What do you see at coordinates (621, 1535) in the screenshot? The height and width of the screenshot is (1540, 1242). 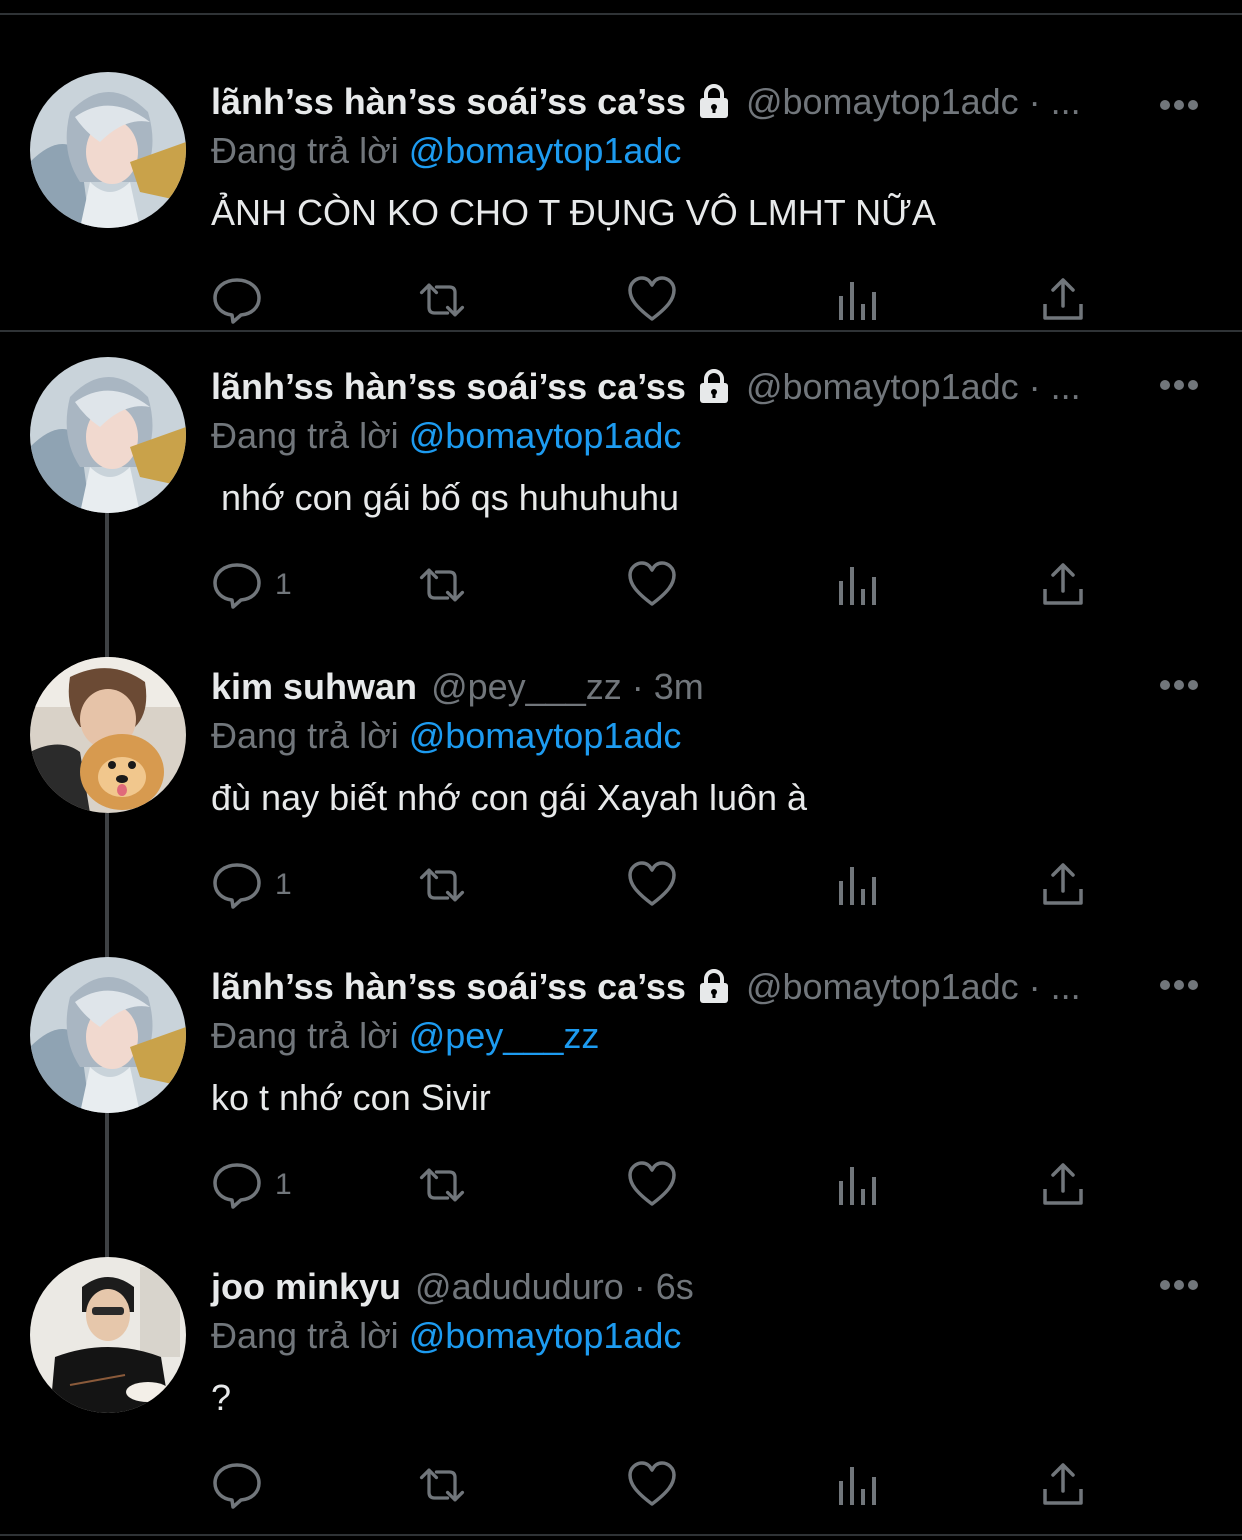 I see `divider` at bounding box center [621, 1535].